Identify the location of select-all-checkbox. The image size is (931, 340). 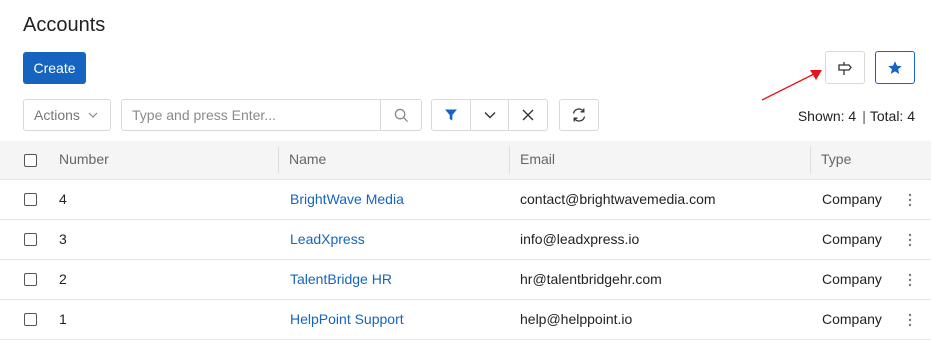
(30, 160).